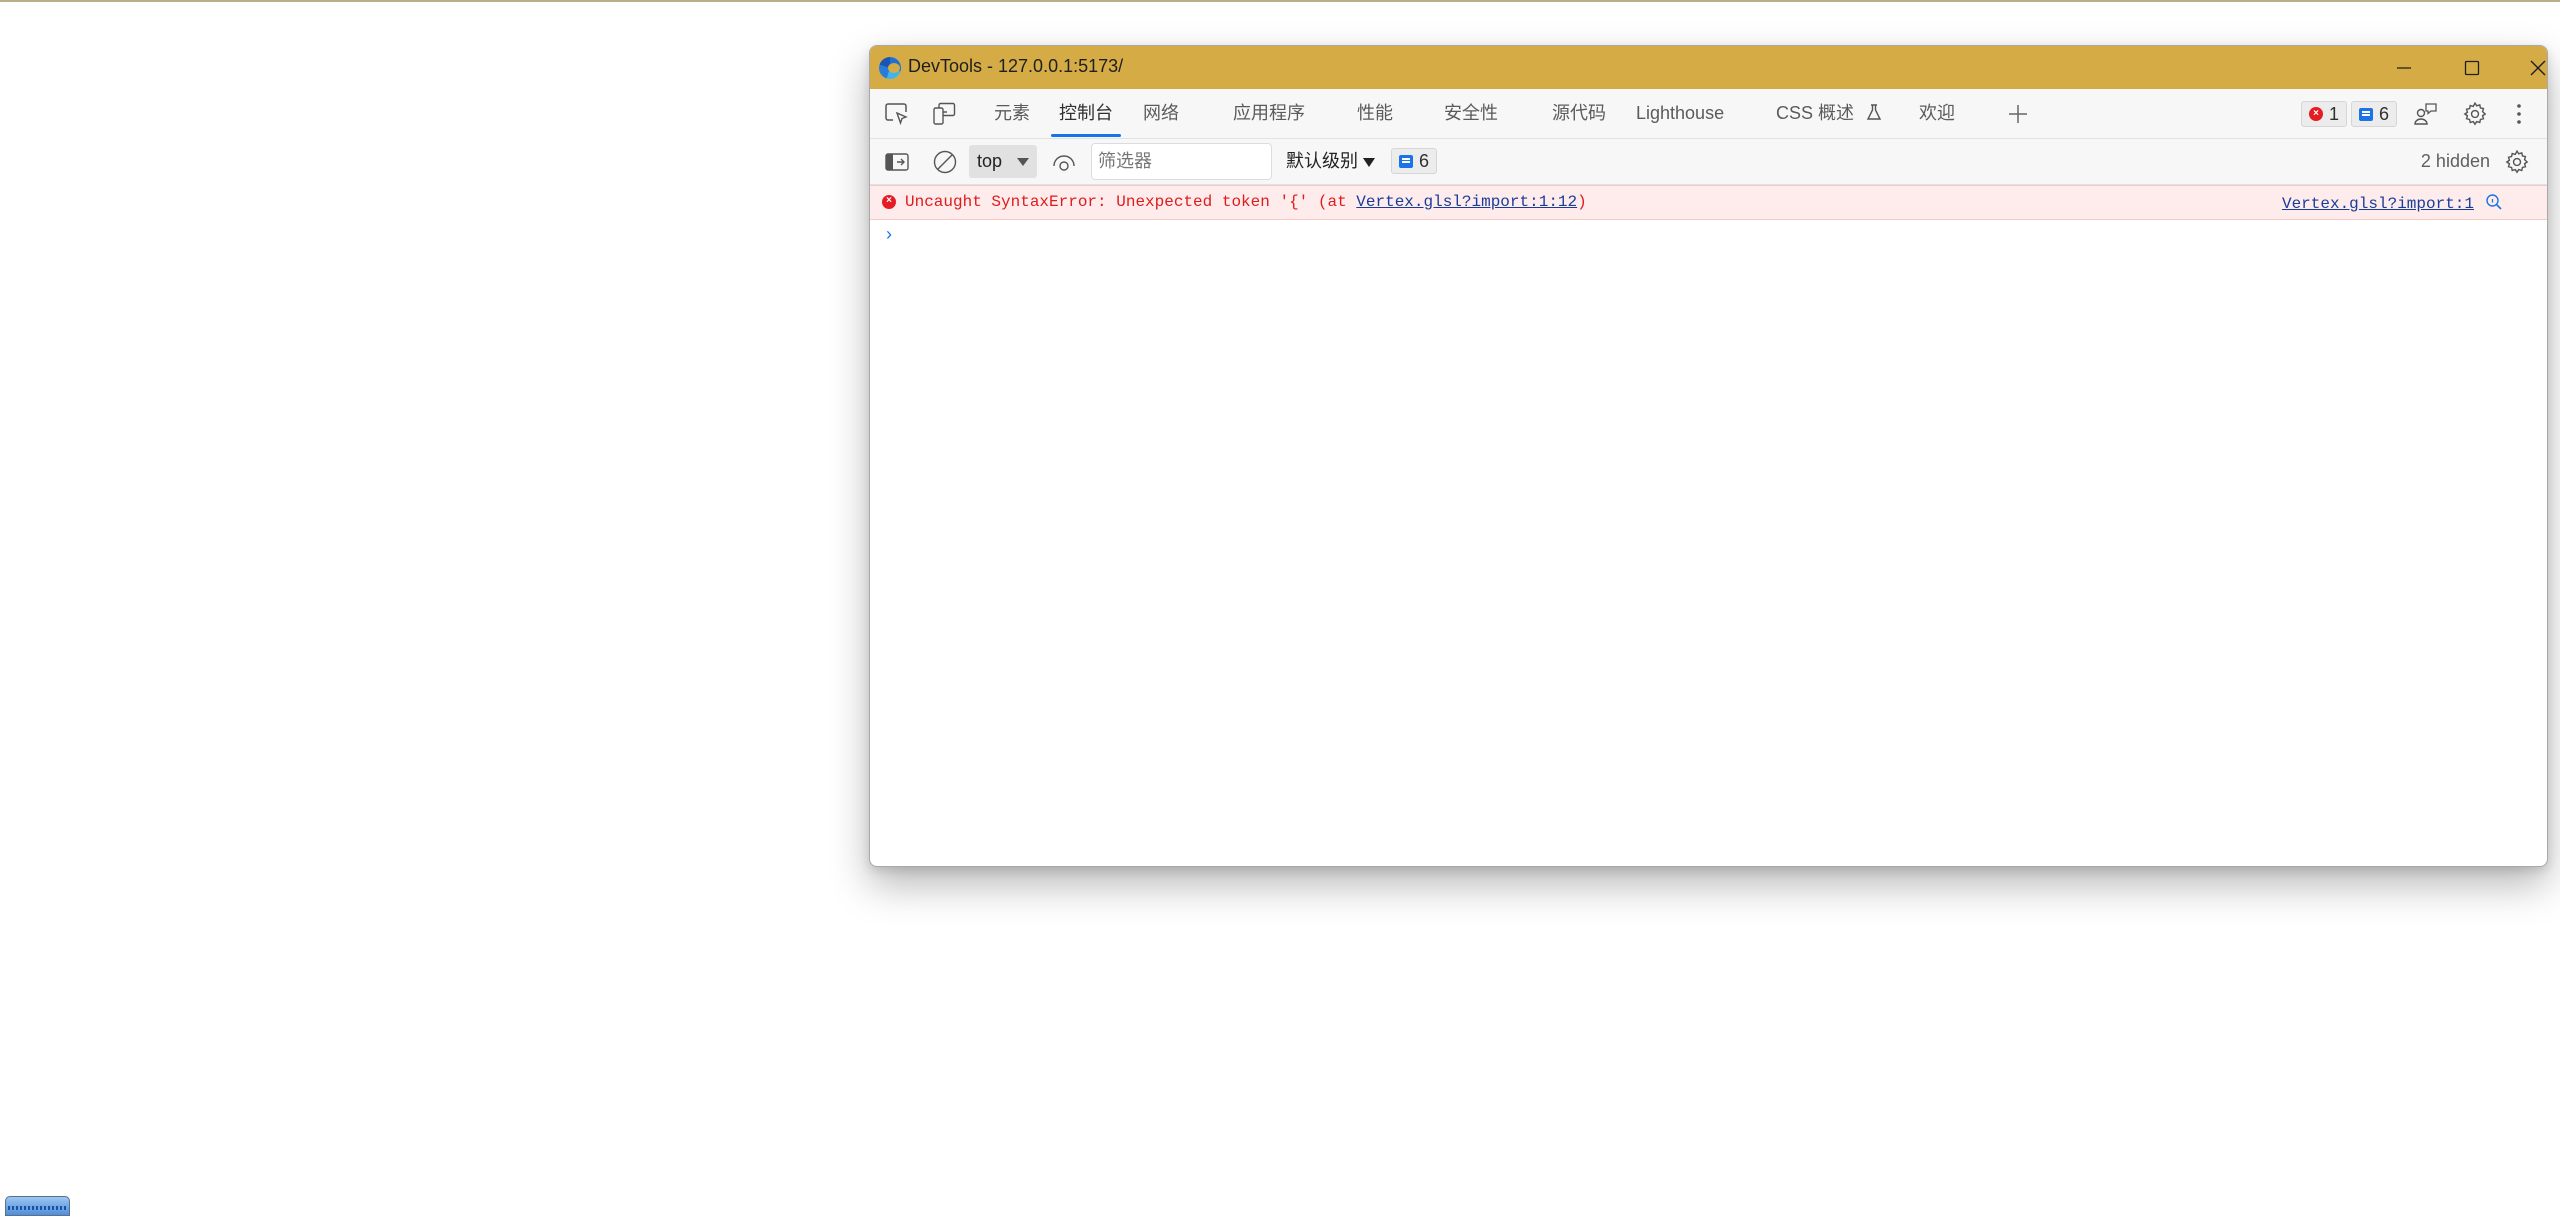  Describe the element at coordinates (2334, 113) in the screenshot. I see `error-count: 1` at that location.